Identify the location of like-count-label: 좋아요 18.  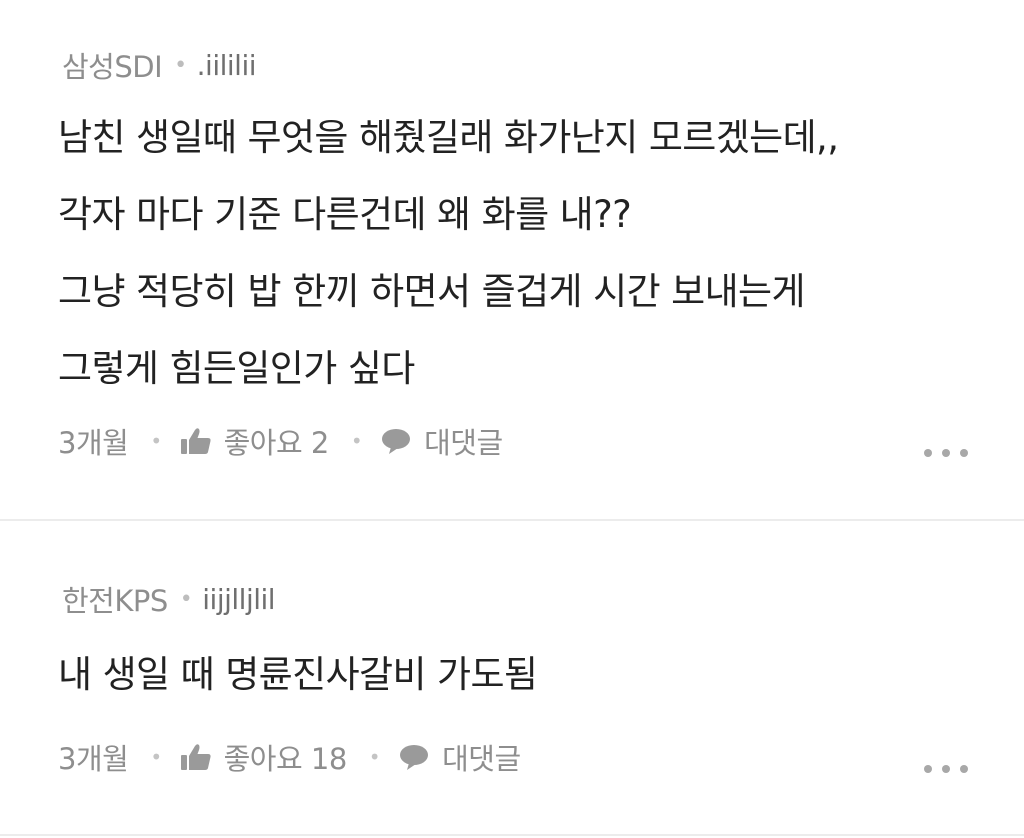
(285, 759).